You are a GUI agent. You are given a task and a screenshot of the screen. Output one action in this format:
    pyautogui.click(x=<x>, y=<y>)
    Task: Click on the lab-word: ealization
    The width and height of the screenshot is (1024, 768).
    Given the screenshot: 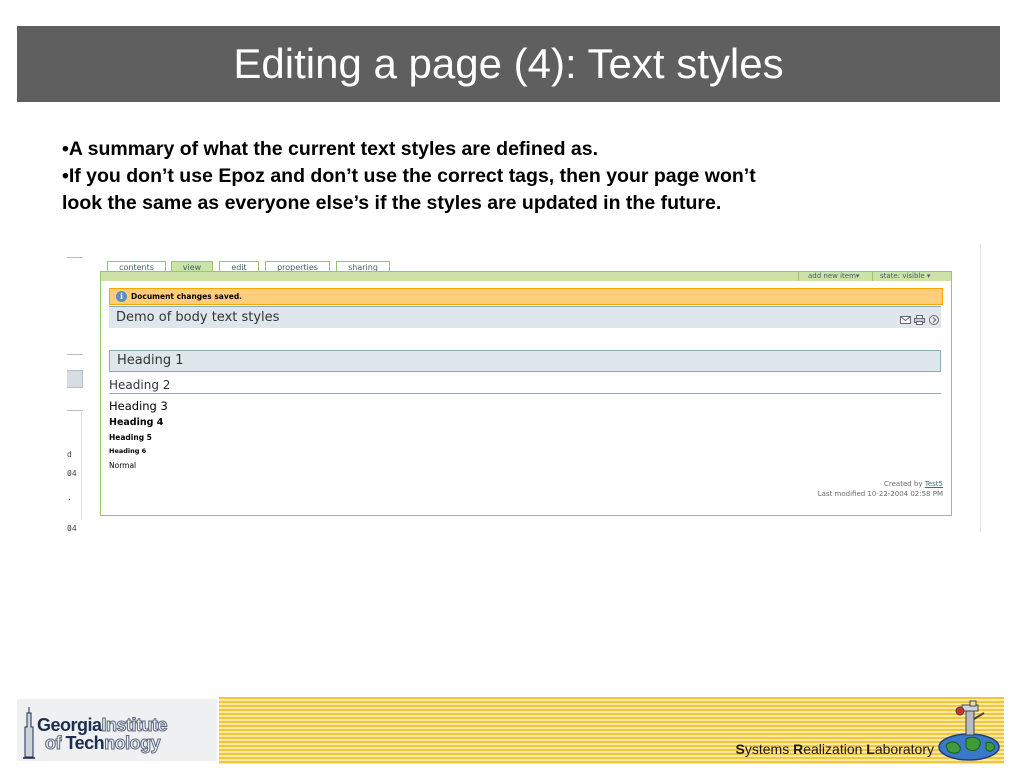 What is the action you would take?
    pyautogui.click(x=835, y=749)
    